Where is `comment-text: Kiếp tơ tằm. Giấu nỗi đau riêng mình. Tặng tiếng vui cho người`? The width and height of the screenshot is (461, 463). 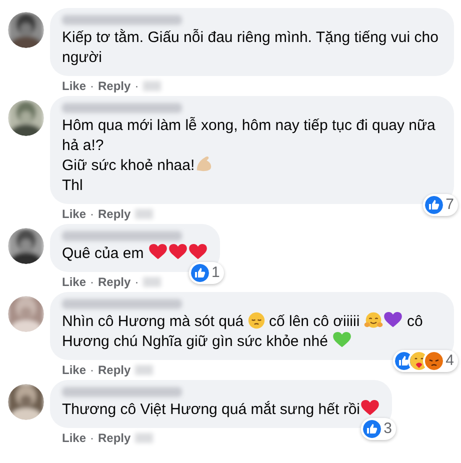 comment-text: Kiếp tơ tằm. Giấu nỗi đau riêng mình. Tặng tiếng vui cho người is located at coordinates (251, 48).